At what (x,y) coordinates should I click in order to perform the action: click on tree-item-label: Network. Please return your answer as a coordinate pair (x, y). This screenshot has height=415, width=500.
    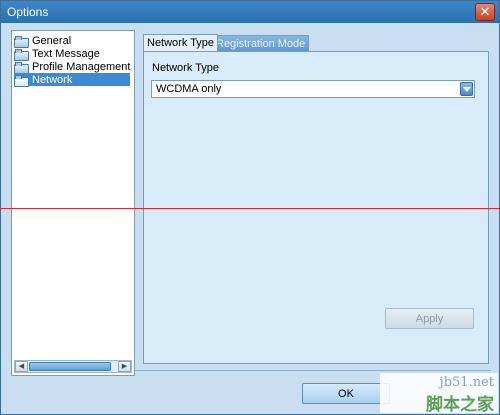
    Looking at the image, I should click on (52, 79).